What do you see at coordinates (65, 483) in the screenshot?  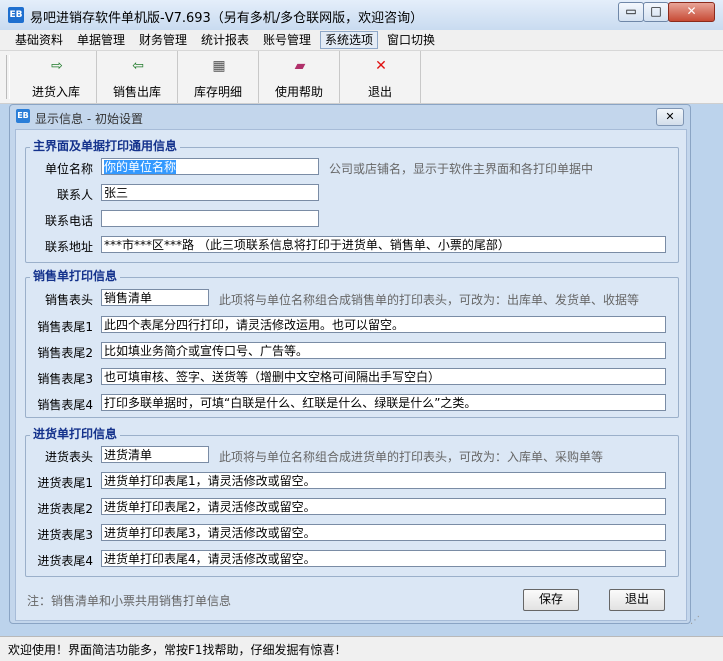 I see `purchase-footer1-label: 进货表尾1` at bounding box center [65, 483].